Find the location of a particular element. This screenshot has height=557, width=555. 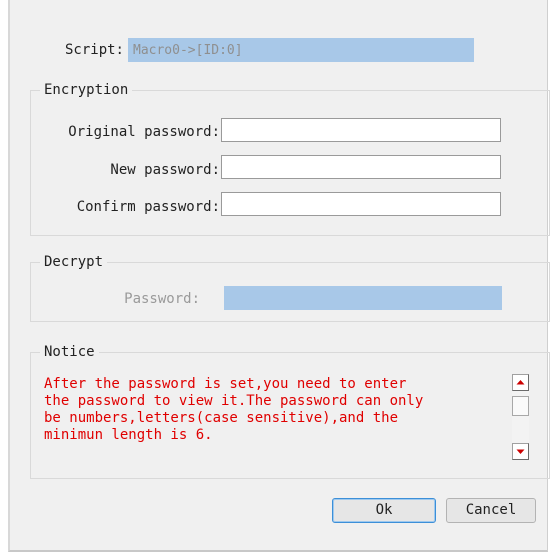

arrow-down-icon is located at coordinates (520, 451).